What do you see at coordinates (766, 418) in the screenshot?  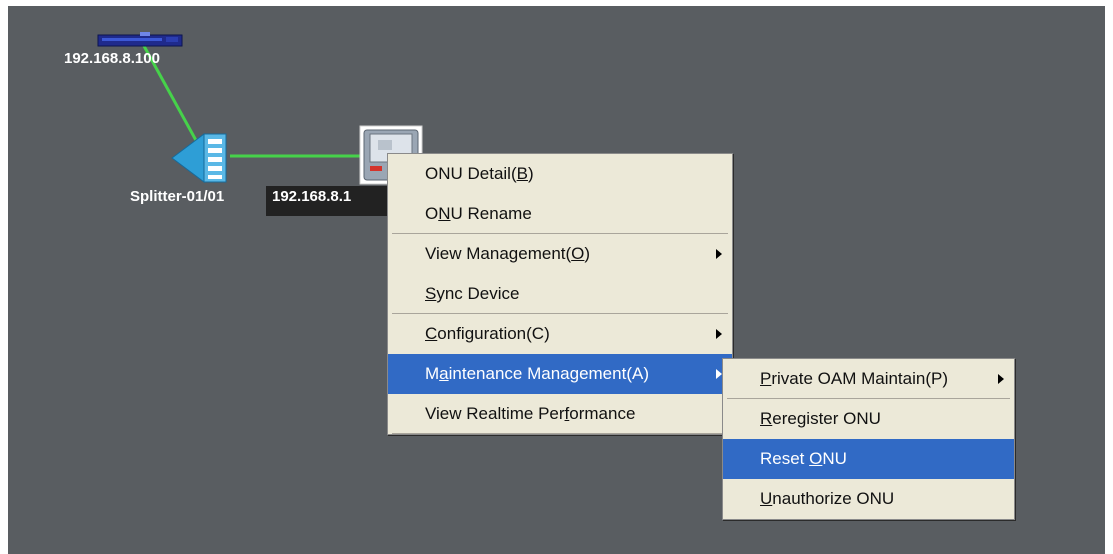 I see `menu-mnemonic: R` at bounding box center [766, 418].